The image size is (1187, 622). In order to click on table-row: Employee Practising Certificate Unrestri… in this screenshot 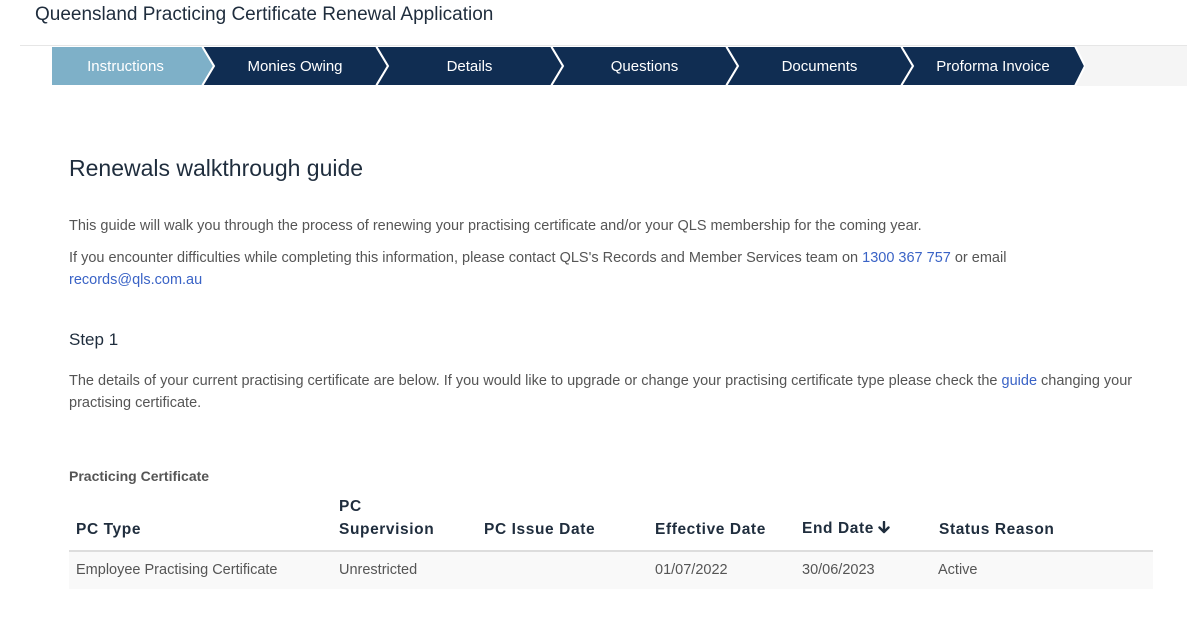, I will do `click(611, 570)`.